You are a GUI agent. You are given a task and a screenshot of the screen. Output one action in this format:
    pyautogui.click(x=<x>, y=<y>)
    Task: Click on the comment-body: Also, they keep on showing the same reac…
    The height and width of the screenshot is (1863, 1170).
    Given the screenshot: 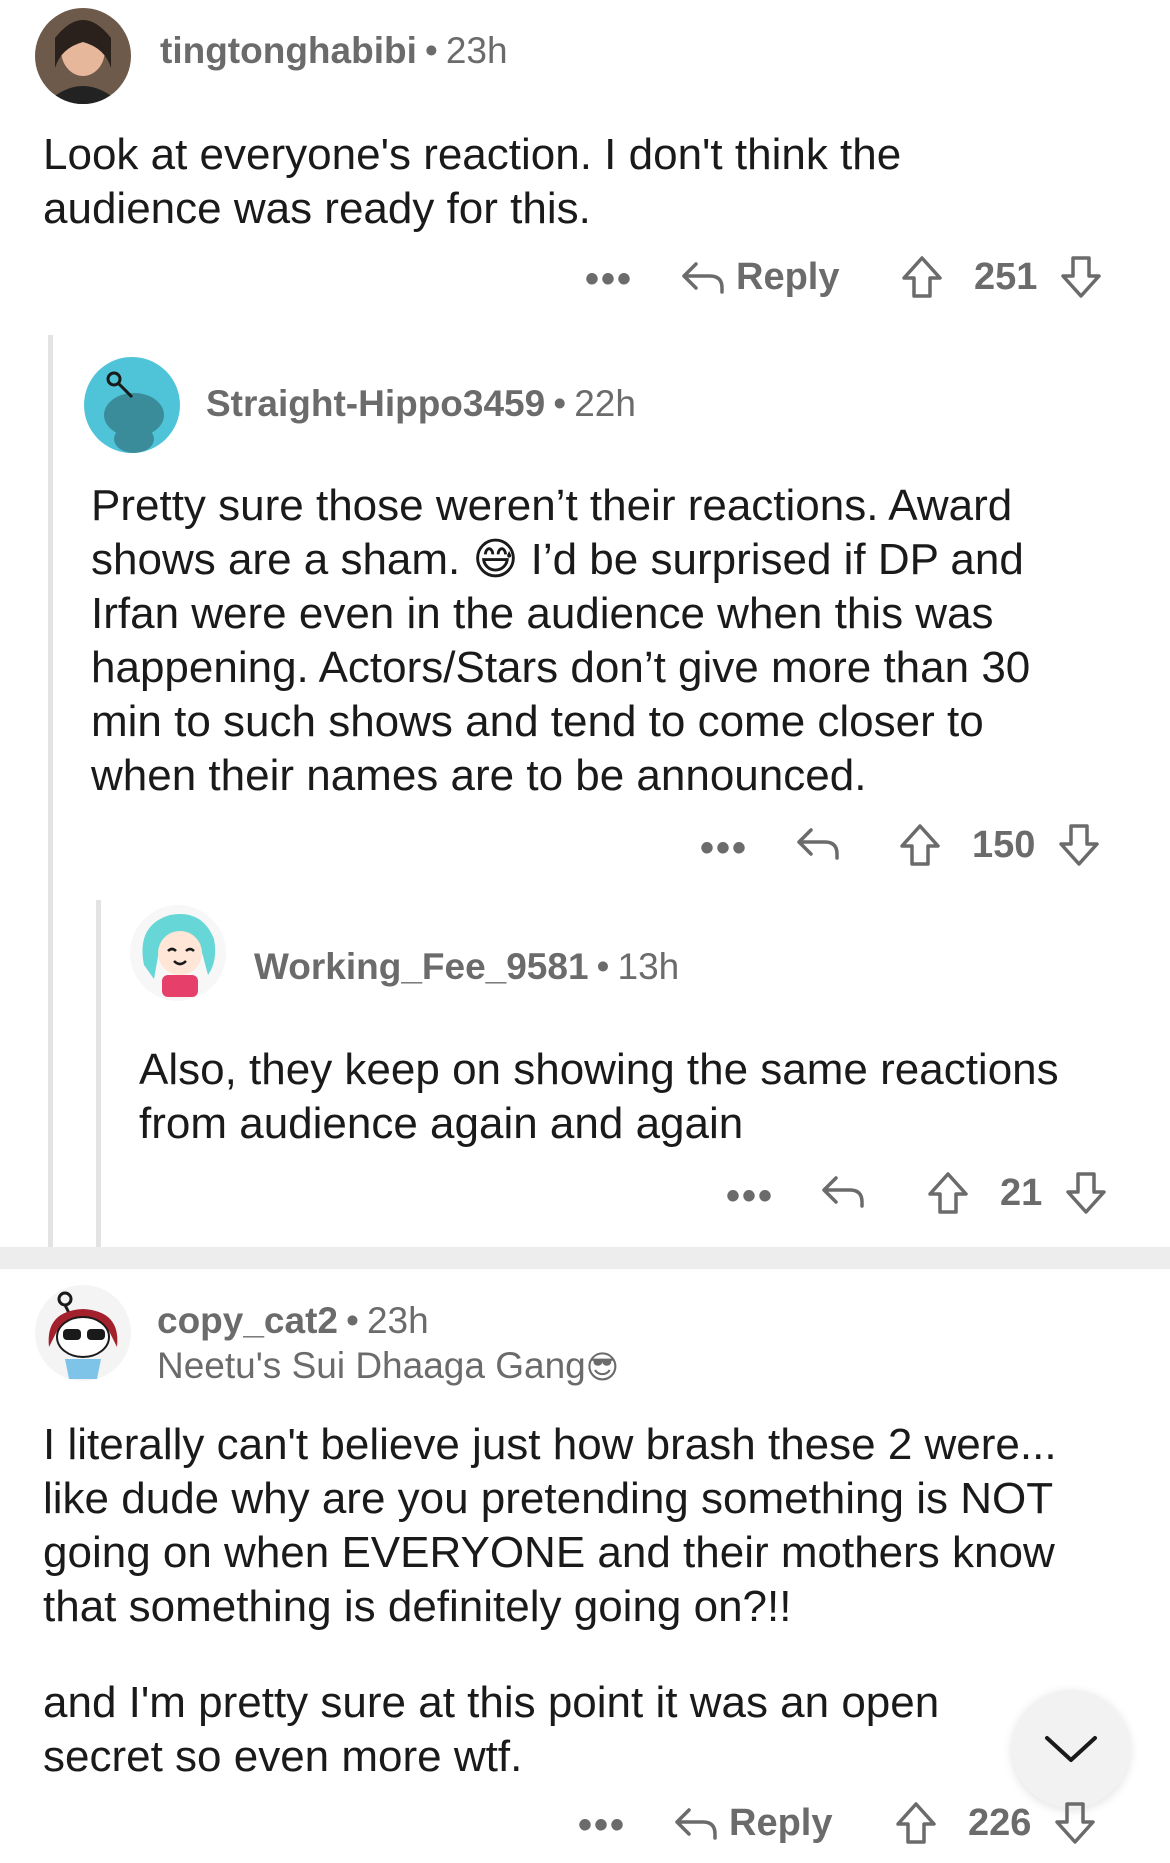 What is the action you would take?
    pyautogui.click(x=599, y=1096)
    